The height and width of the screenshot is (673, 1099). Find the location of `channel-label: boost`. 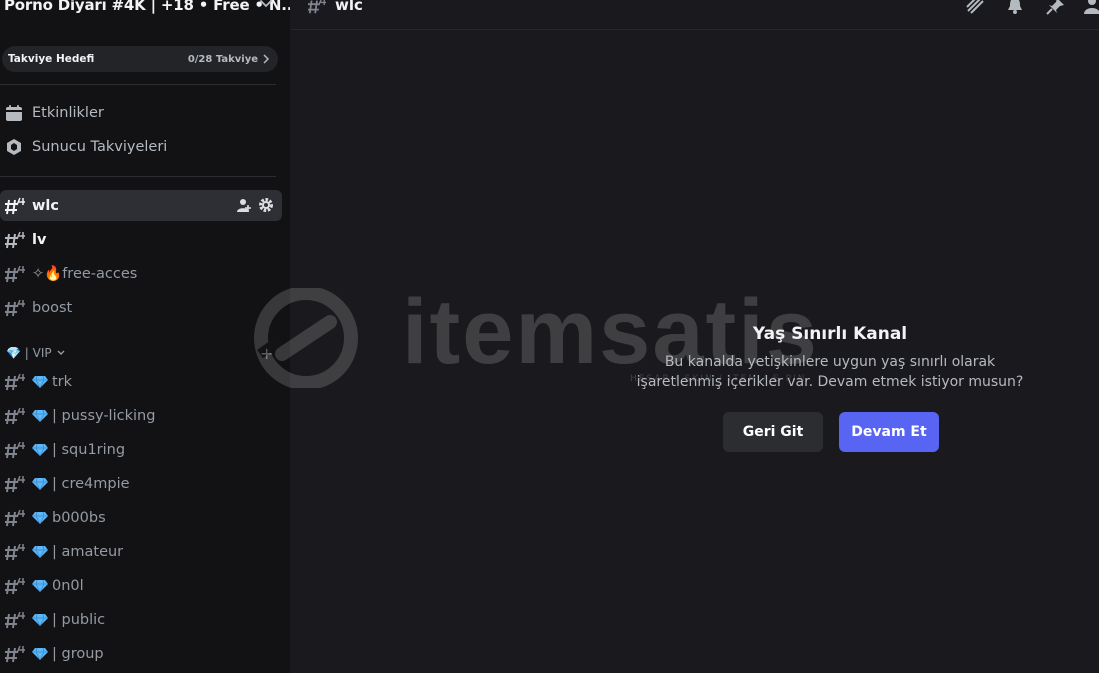

channel-label: boost is located at coordinates (52, 307).